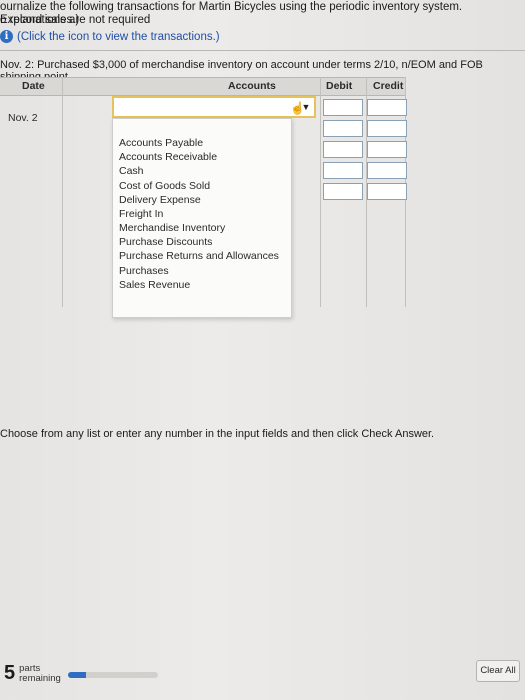 Image resolution: width=525 pixels, height=700 pixels. I want to click on dropdown-option: Merchandise Inventory, so click(172, 228).